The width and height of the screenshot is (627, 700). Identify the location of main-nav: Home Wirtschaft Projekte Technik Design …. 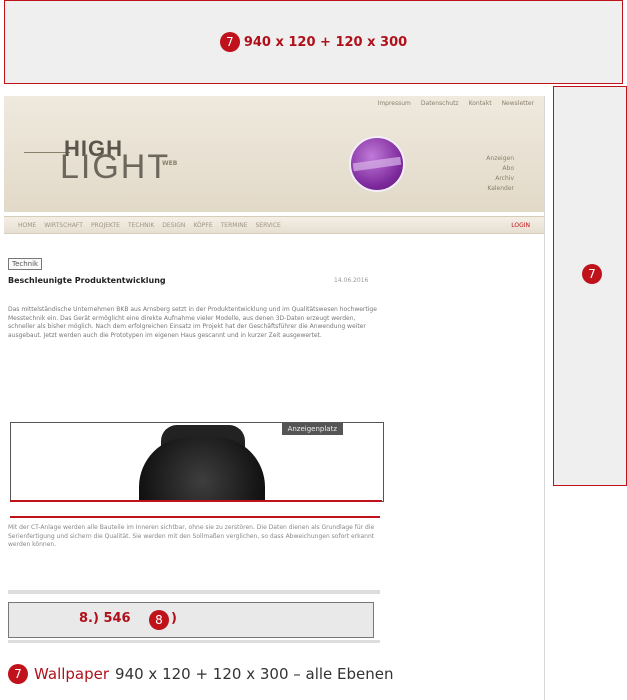
(274, 225).